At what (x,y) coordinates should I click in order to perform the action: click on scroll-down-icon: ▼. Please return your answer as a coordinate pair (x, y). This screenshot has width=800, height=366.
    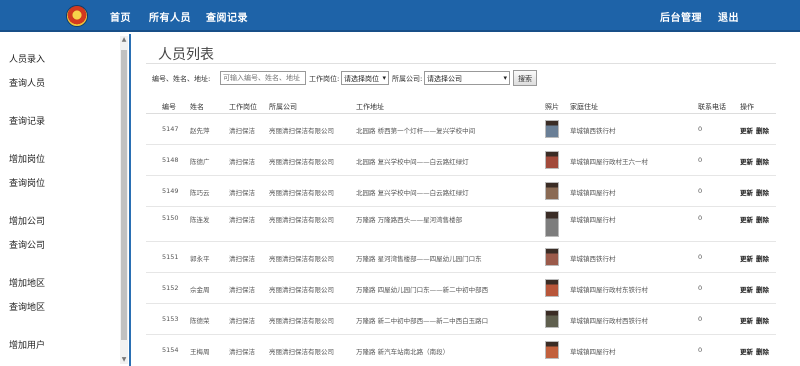
    Looking at the image, I should click on (124, 360).